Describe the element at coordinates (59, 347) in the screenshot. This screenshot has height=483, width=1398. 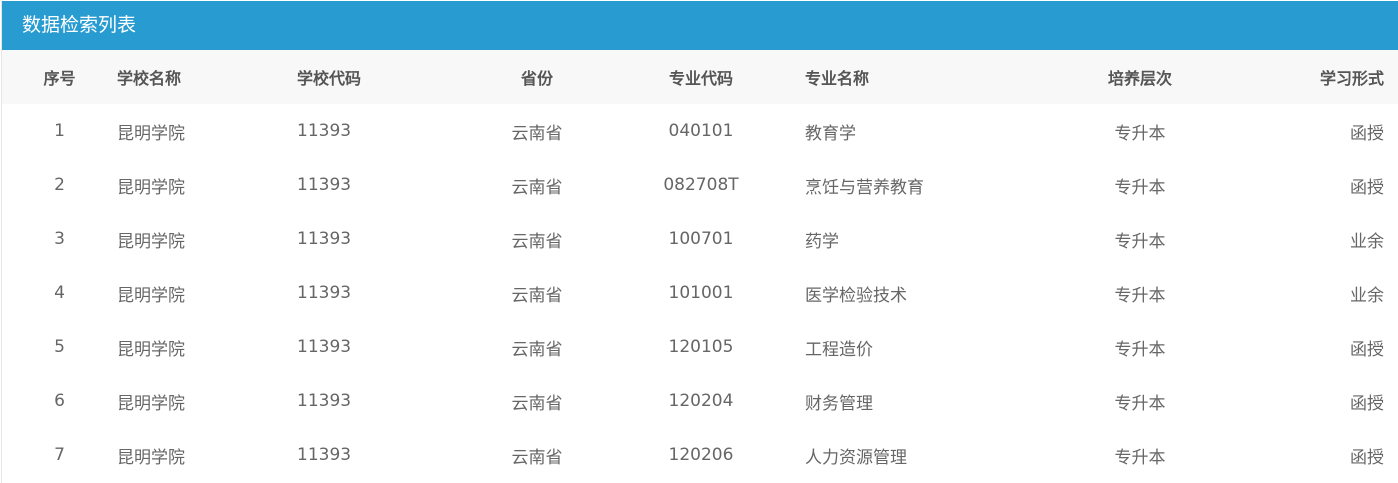
I see `cell-index: 5` at that location.